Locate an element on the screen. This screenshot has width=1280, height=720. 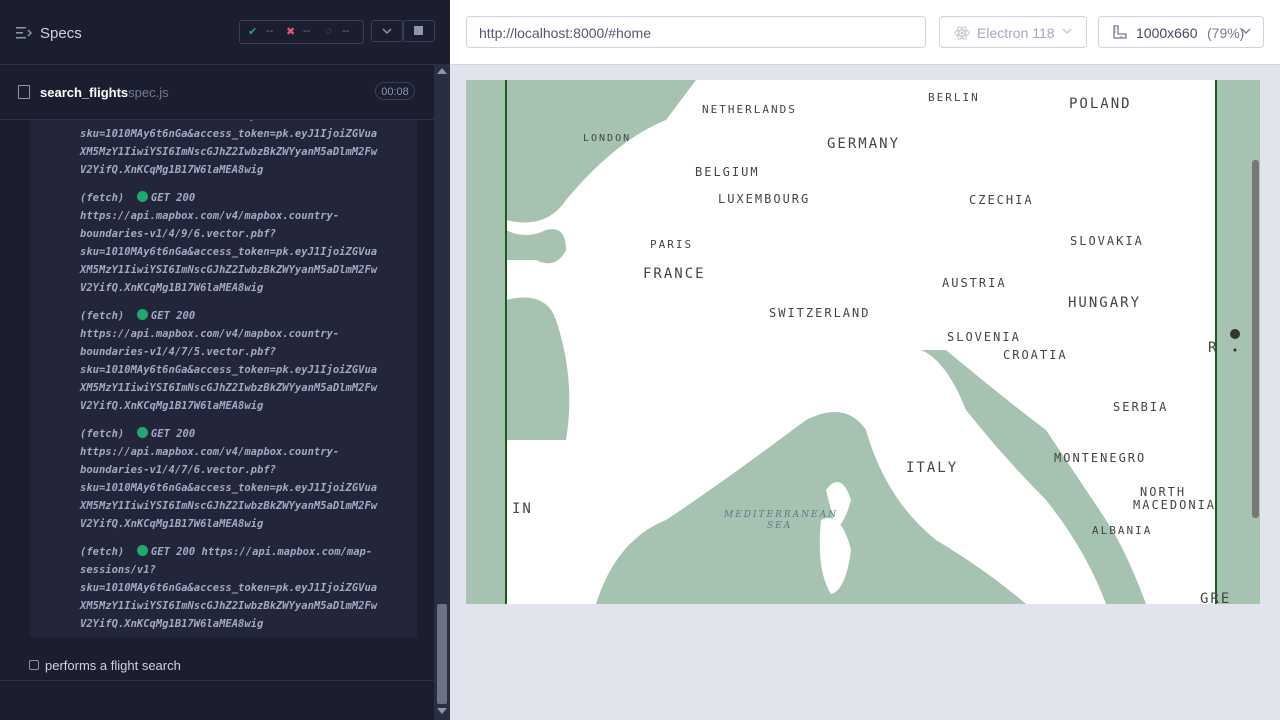
viewport-info: 1000x660 (79%) is located at coordinates (1181, 32).